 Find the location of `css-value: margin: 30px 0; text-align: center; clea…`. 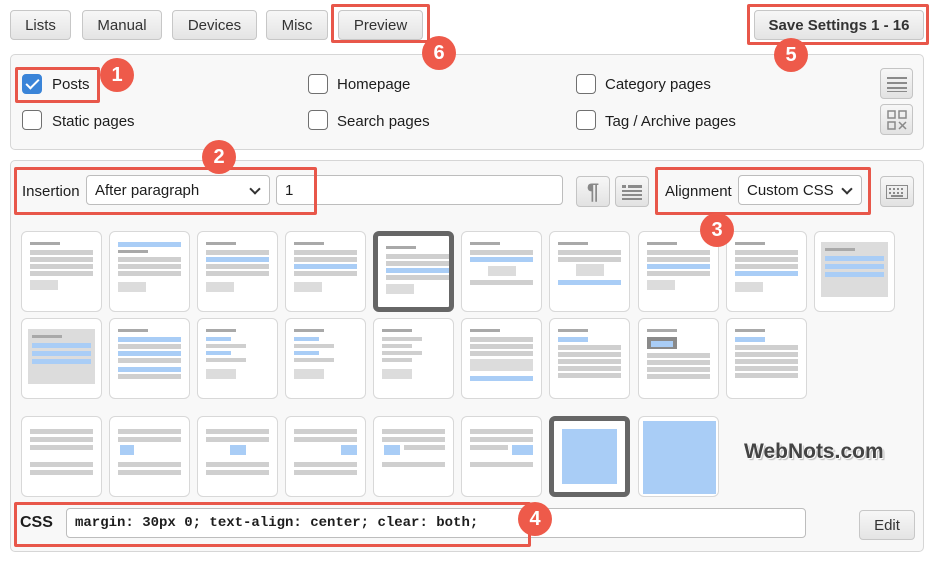

css-value: margin: 30px 0; text-align: center; clea… is located at coordinates (277, 523).